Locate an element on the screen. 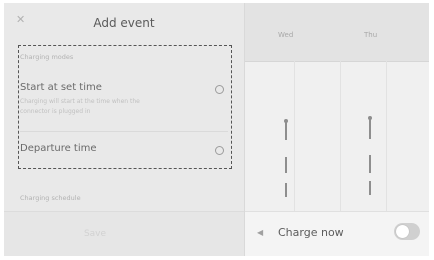  option-label: Departure time is located at coordinates (58, 148).